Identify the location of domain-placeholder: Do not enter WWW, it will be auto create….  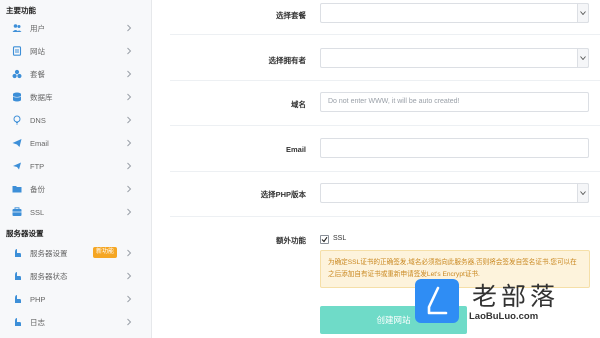
(394, 101).